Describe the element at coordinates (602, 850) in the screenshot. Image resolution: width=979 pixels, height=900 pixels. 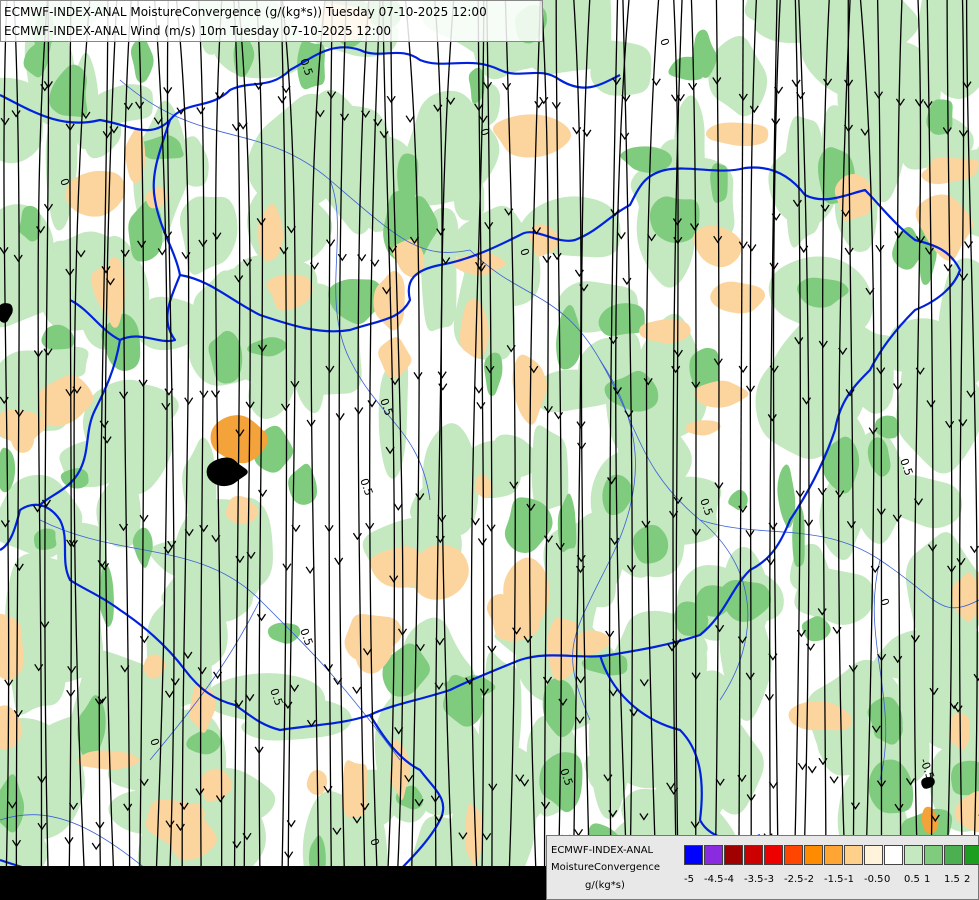
I see `legend-model-name: ECMWF-INDEX-ANAL` at that location.